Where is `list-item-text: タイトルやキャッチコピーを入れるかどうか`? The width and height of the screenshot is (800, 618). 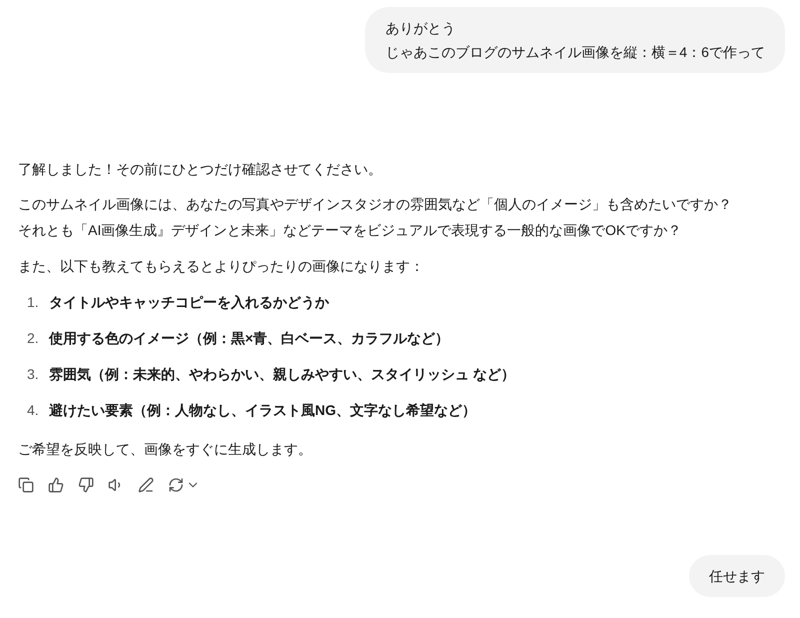 list-item-text: タイトルやキャッチコピーを入れるかどうか is located at coordinates (189, 302).